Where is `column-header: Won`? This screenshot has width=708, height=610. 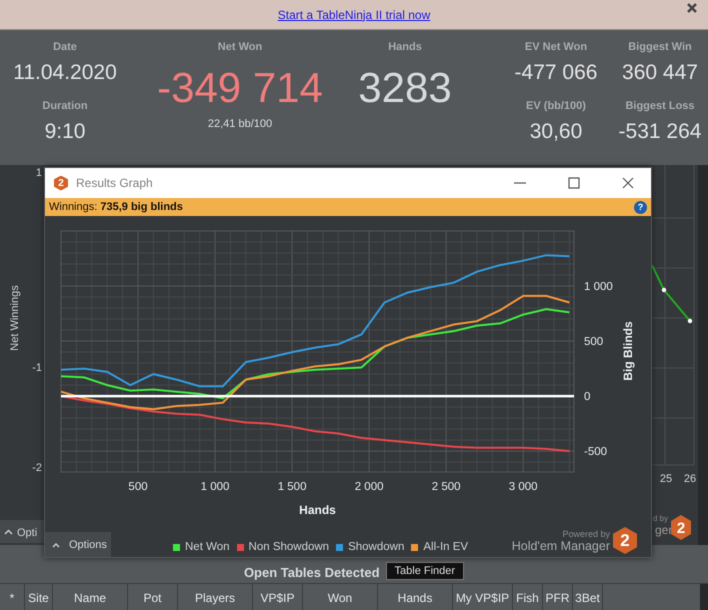 column-header: Won is located at coordinates (340, 597).